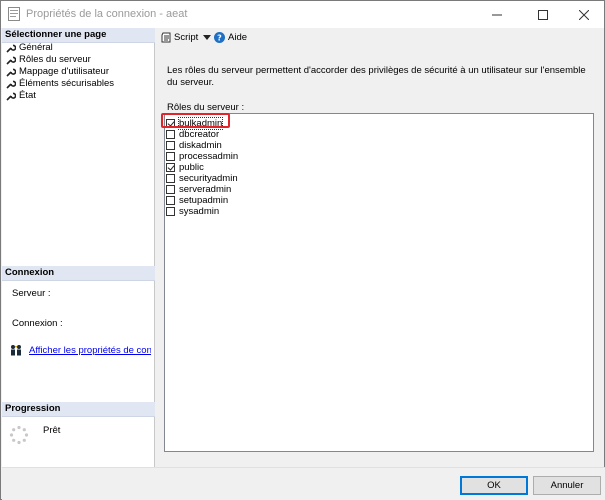  I want to click on progress-status: Prêt, so click(52, 430).